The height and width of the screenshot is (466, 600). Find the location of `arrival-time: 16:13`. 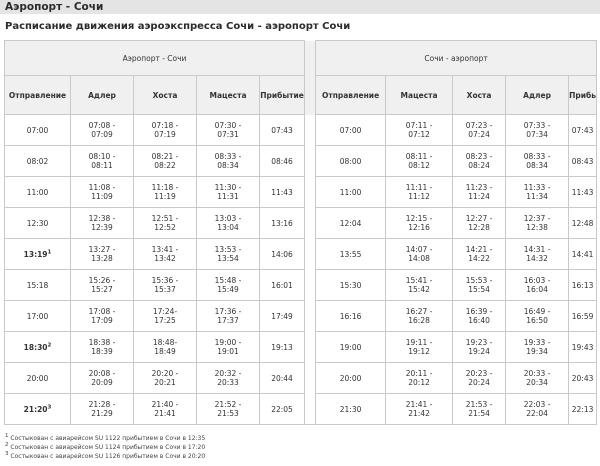

arrival-time: 16:13 is located at coordinates (582, 285).